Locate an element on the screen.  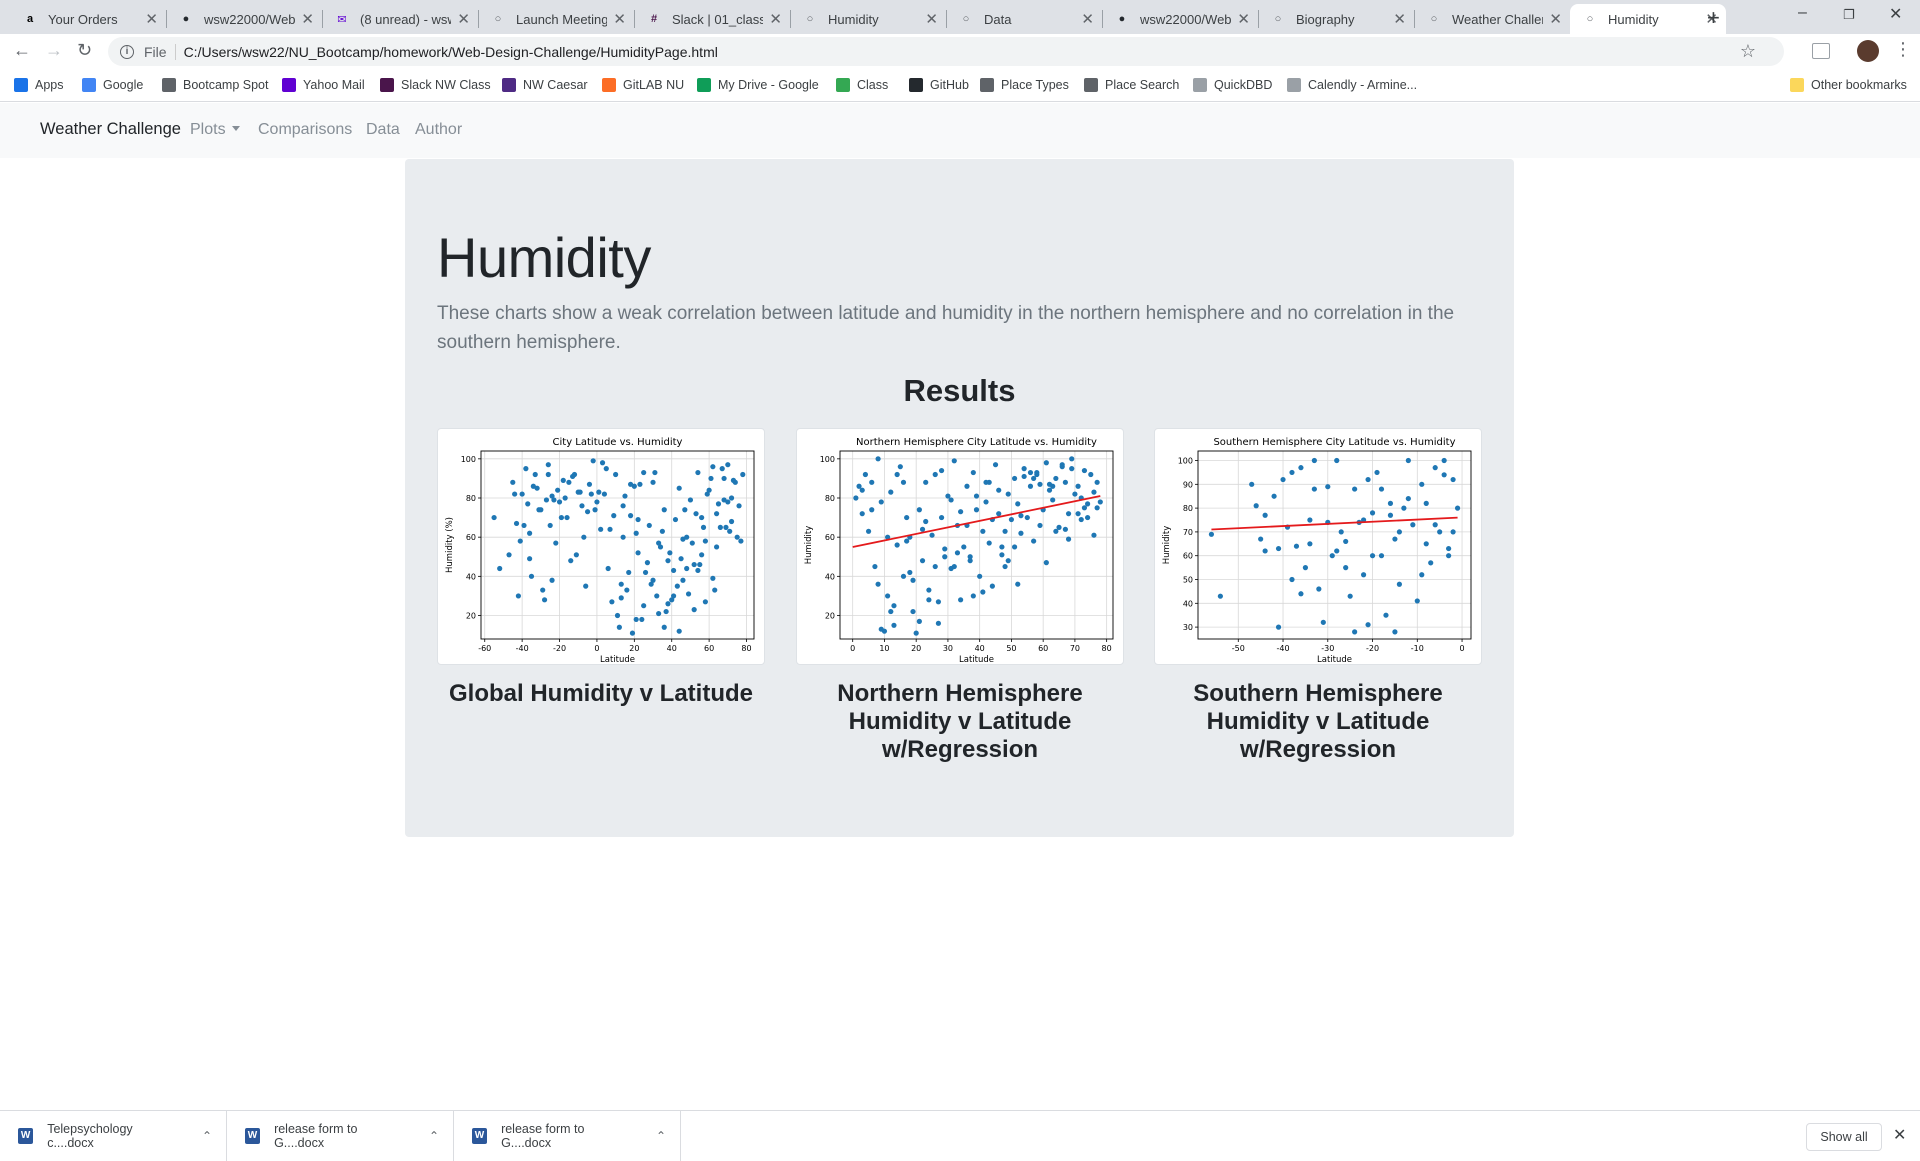
slack-icon: # is located at coordinates (654, 19).